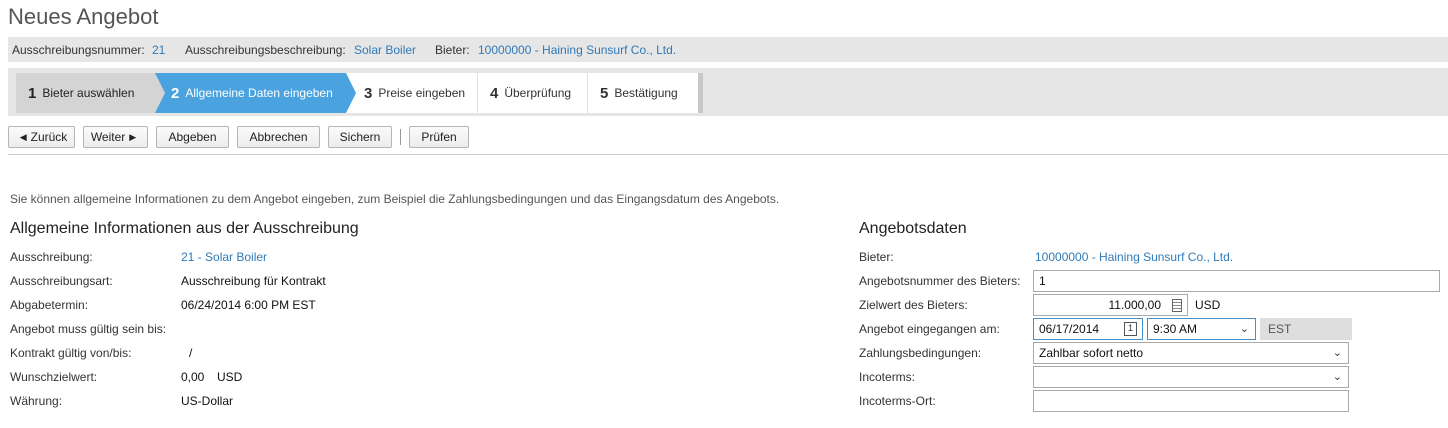 This screenshot has width=1448, height=428. Describe the element at coordinates (920, 353) in the screenshot. I see `payment-terms-label: Zahlungsbedingungen:` at that location.